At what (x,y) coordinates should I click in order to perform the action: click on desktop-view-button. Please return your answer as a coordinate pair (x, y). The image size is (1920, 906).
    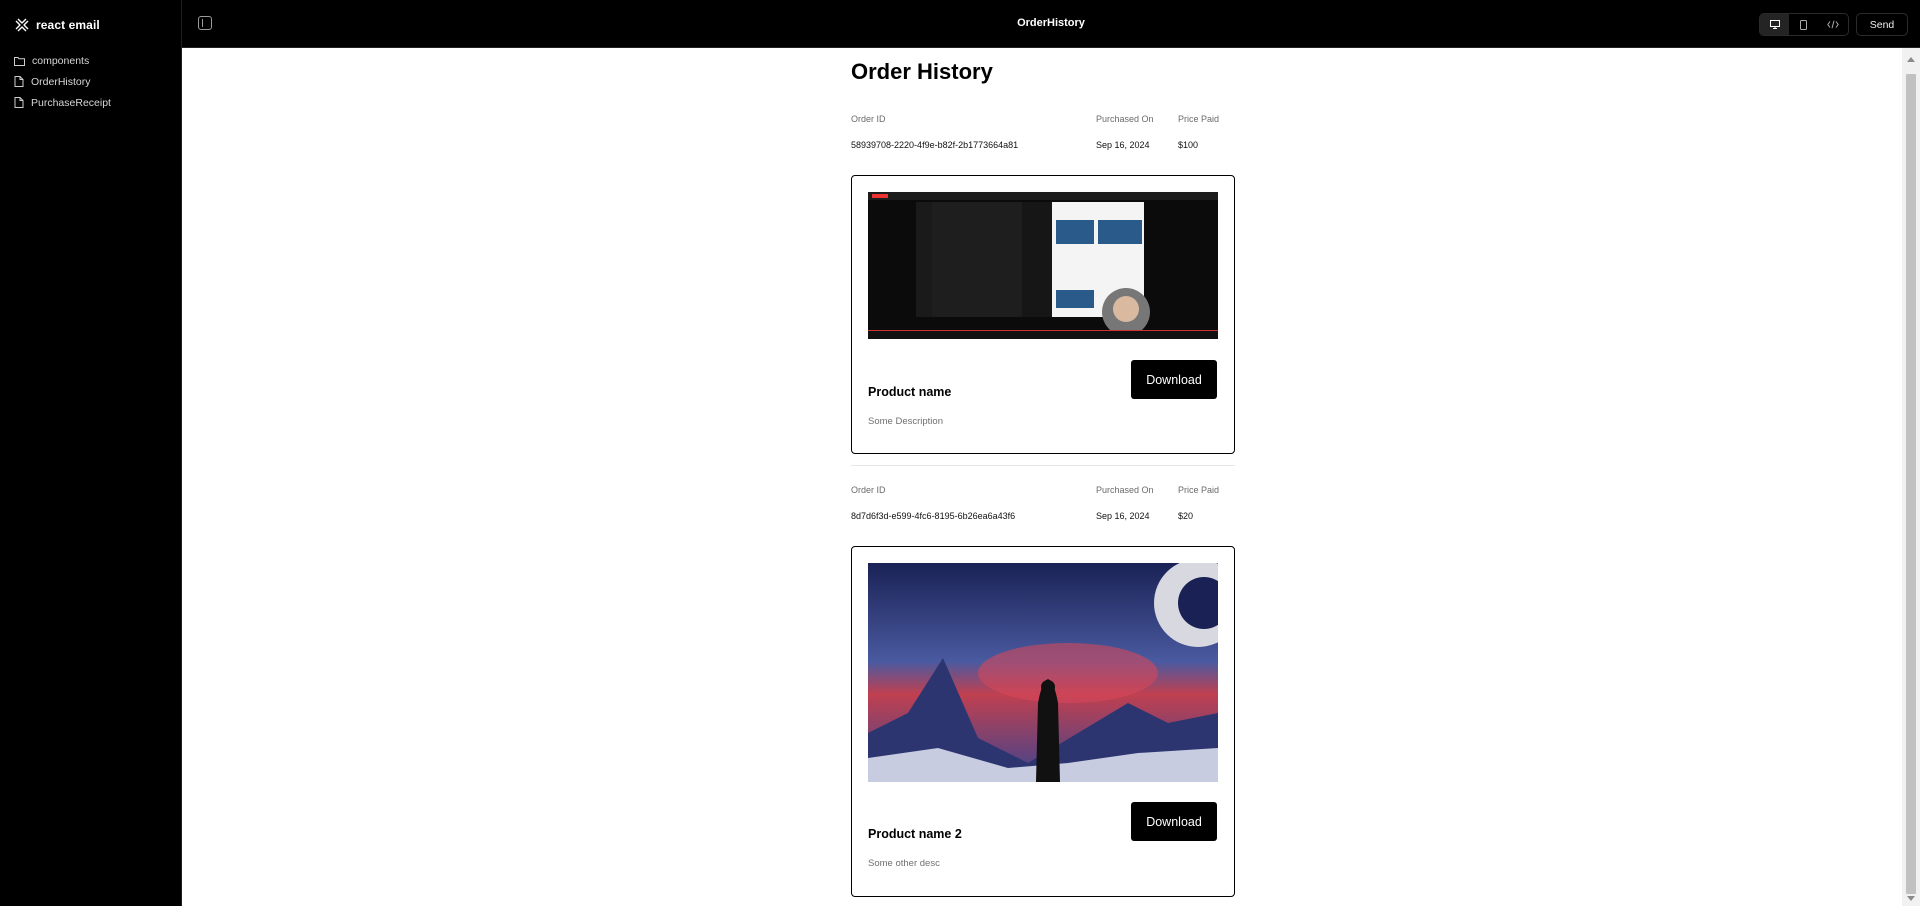
    Looking at the image, I should click on (1775, 24).